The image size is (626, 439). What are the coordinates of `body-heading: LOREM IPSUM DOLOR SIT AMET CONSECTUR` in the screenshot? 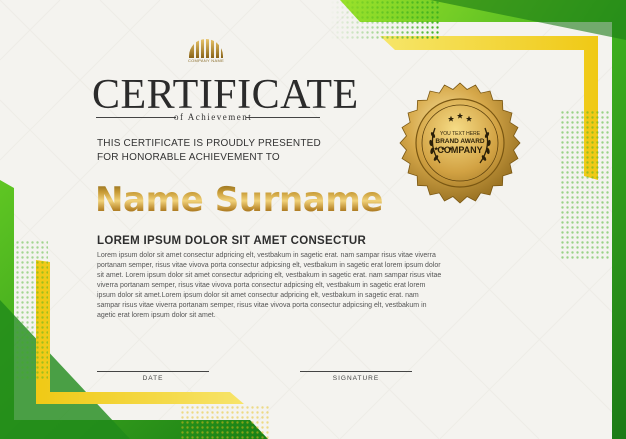 It's located at (232, 241).